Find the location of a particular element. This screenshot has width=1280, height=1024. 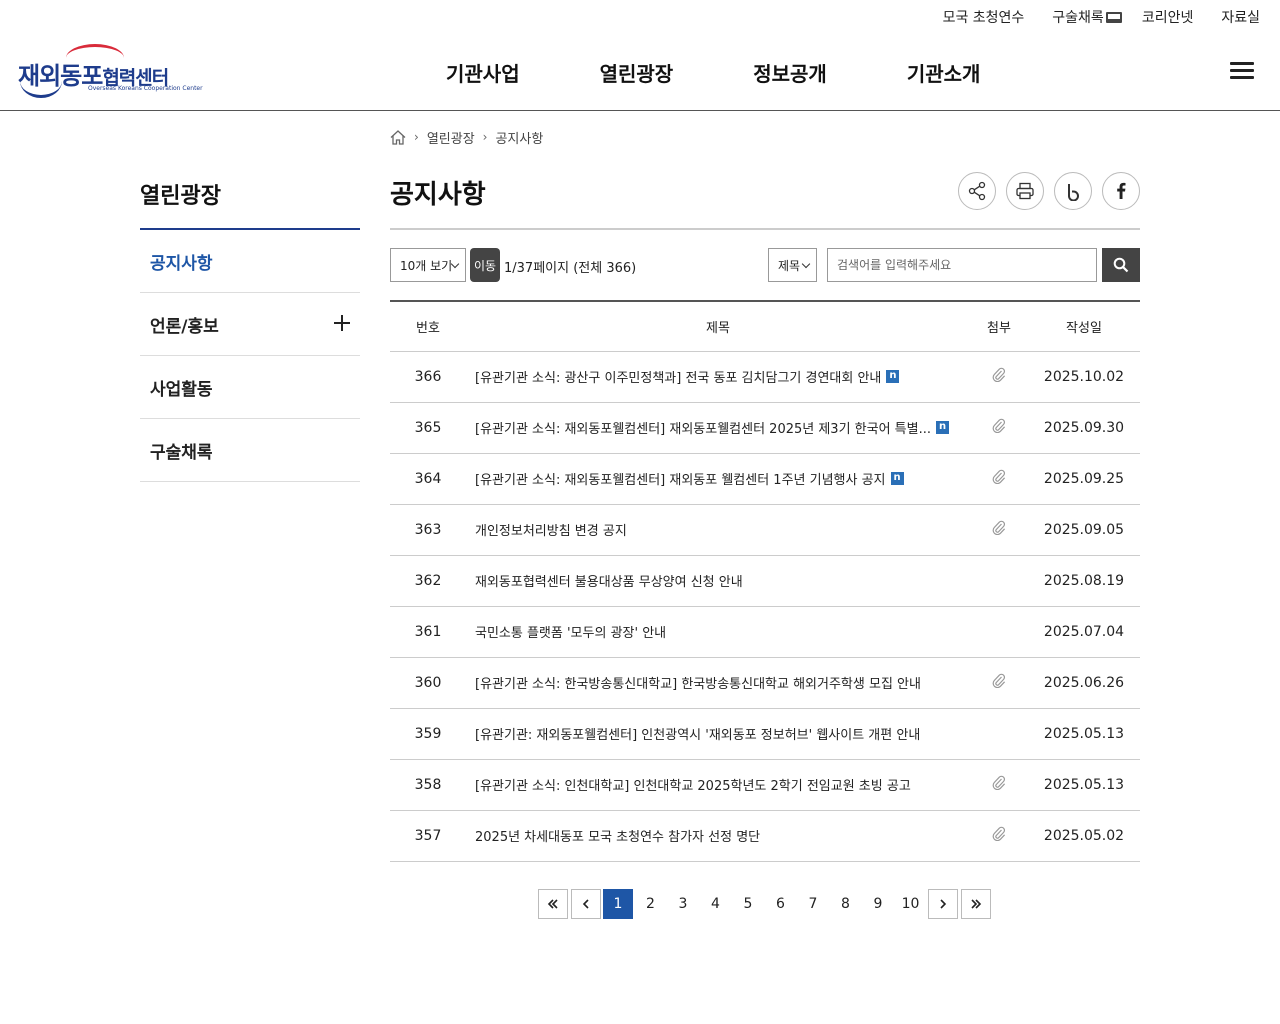

page-number-button: 2 is located at coordinates (651, 904).